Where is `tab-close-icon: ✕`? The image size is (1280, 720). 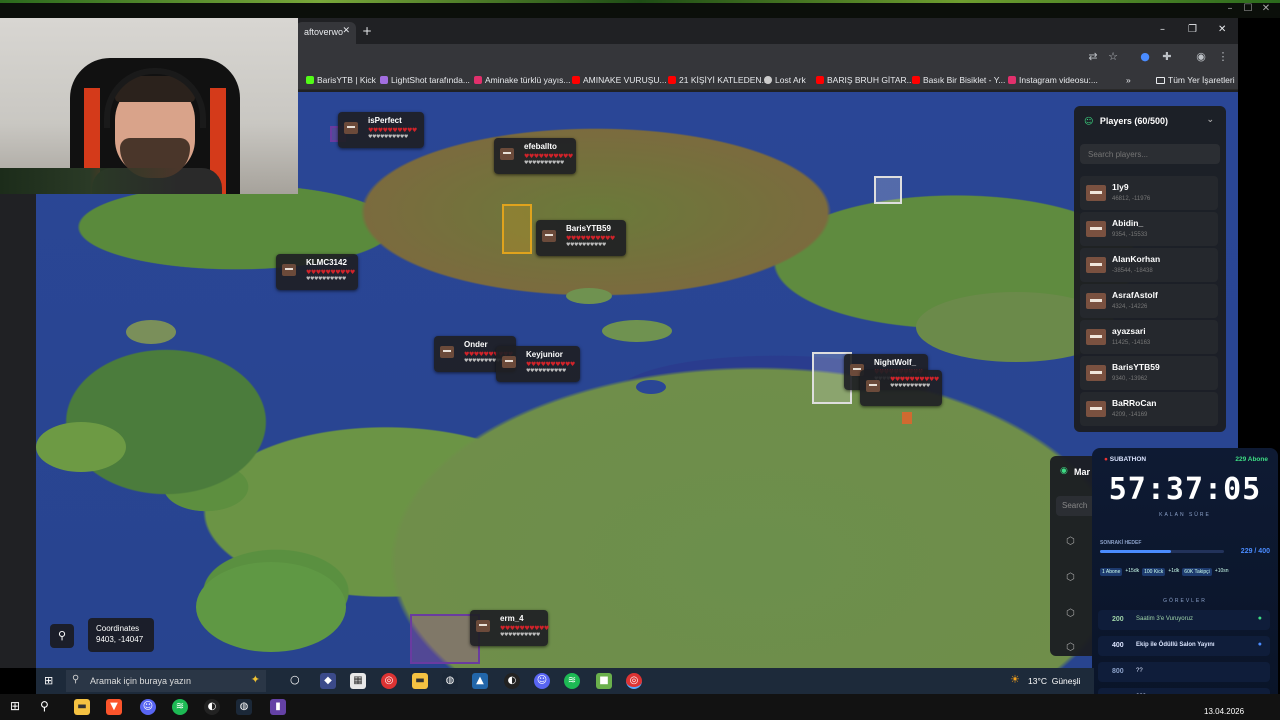
tab-close-icon: ✕ is located at coordinates (346, 31).